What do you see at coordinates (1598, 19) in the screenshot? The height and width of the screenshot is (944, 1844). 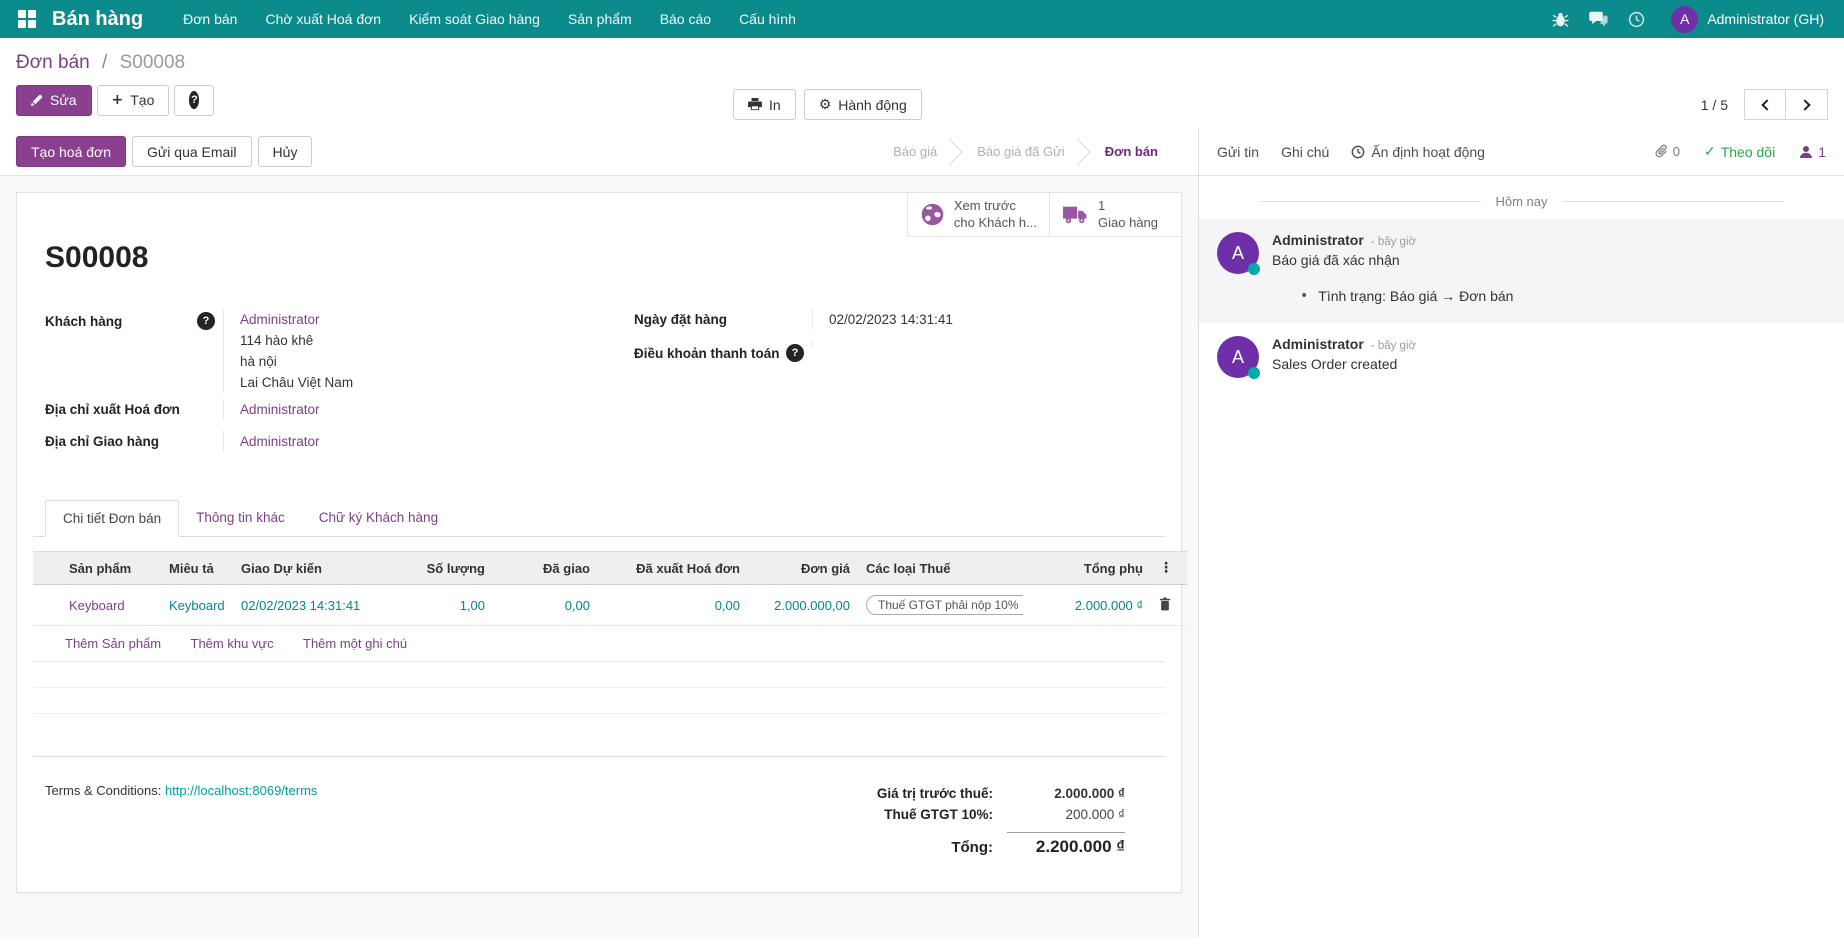 I see `chat-icon` at bounding box center [1598, 19].